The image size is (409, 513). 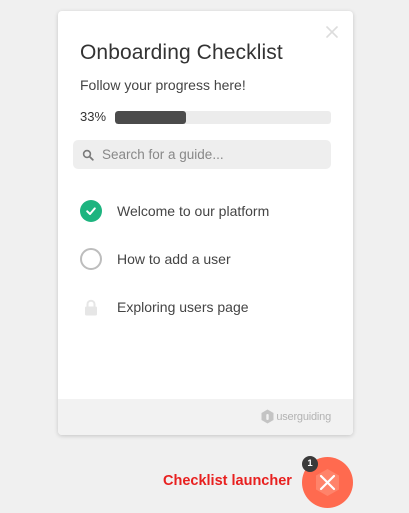 What do you see at coordinates (151, 117) in the screenshot?
I see `progress-bar-fill` at bounding box center [151, 117].